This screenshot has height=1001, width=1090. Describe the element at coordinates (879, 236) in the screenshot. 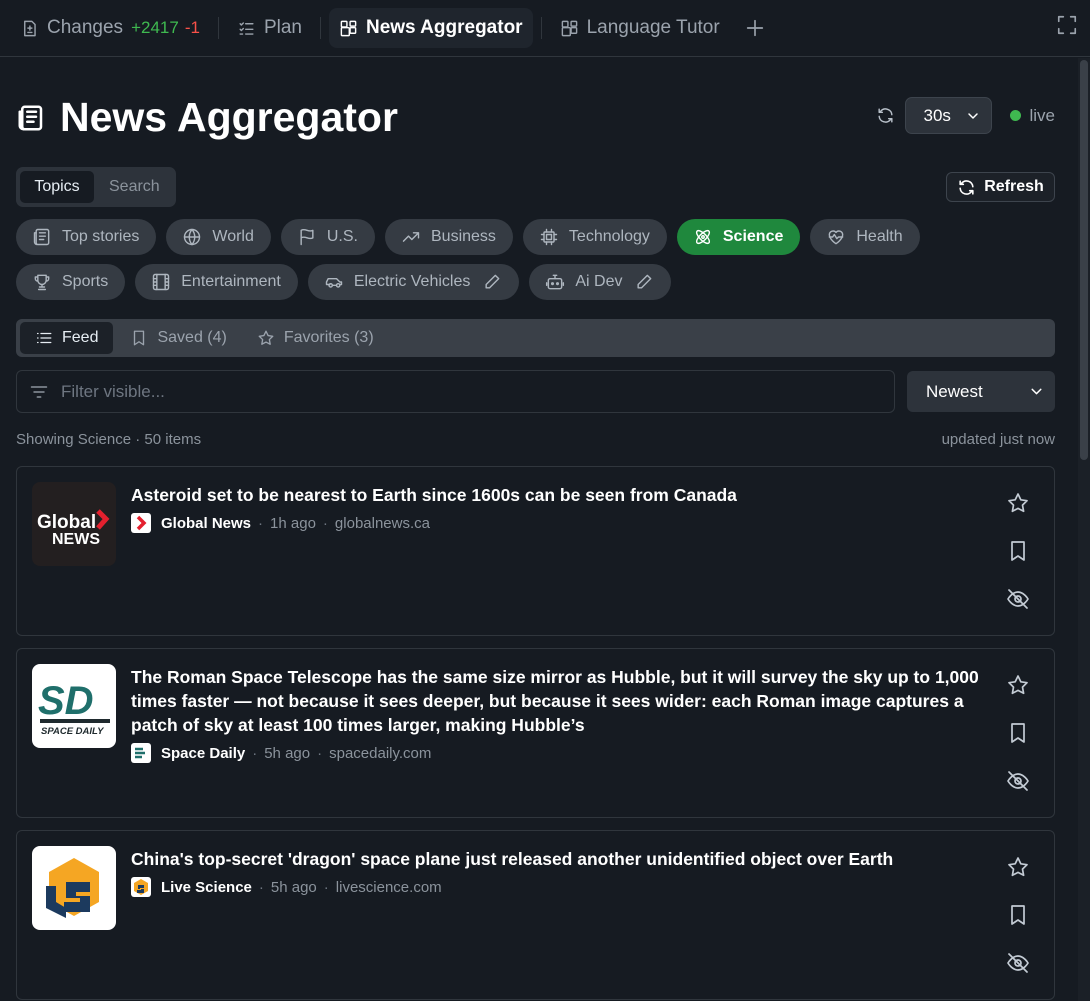

I see `topic-chip-label: Health` at that location.